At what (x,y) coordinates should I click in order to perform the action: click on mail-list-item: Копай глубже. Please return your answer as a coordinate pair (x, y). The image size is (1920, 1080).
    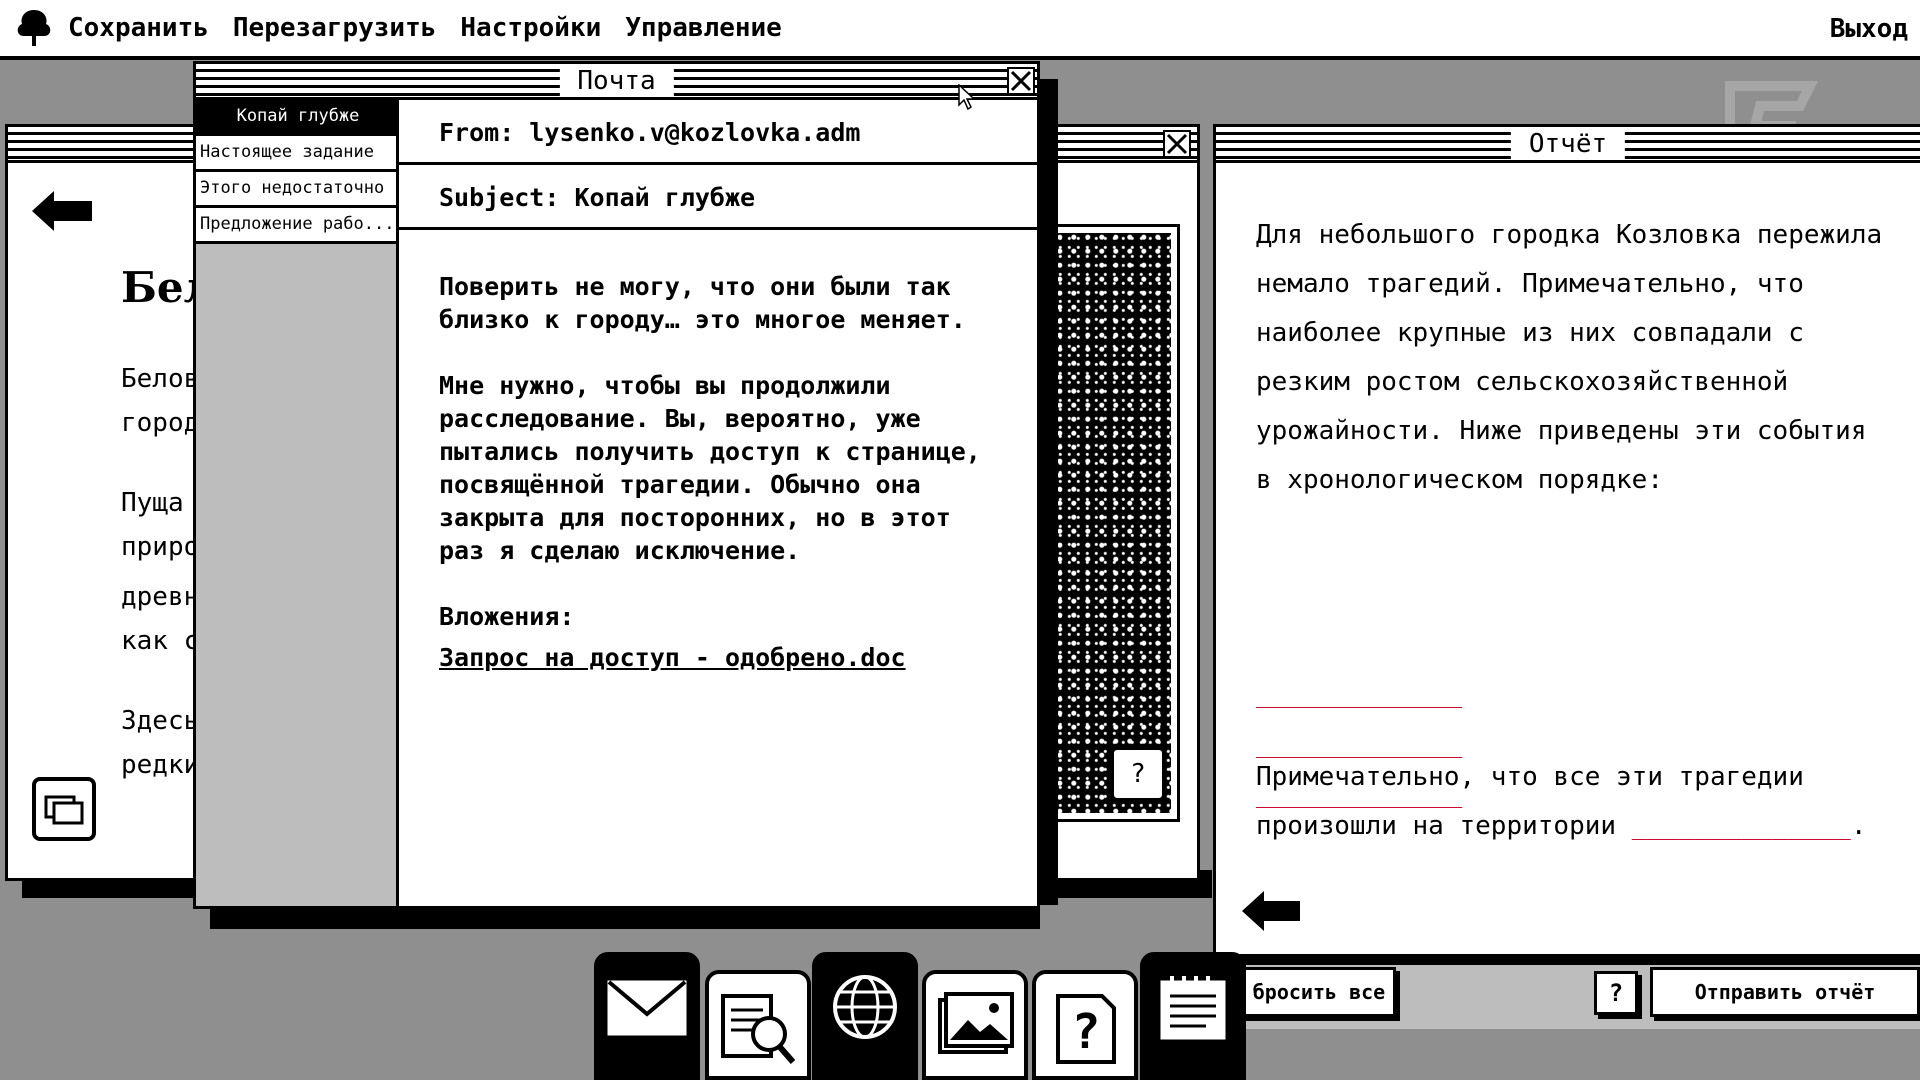
    Looking at the image, I should click on (296, 118).